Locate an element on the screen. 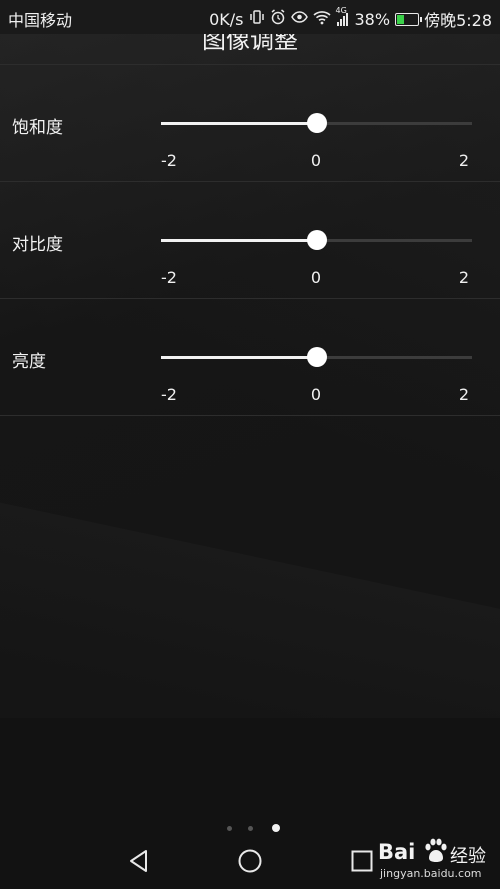 The width and height of the screenshot is (500, 889). title-bar: 图像调整 is located at coordinates (250, 49).